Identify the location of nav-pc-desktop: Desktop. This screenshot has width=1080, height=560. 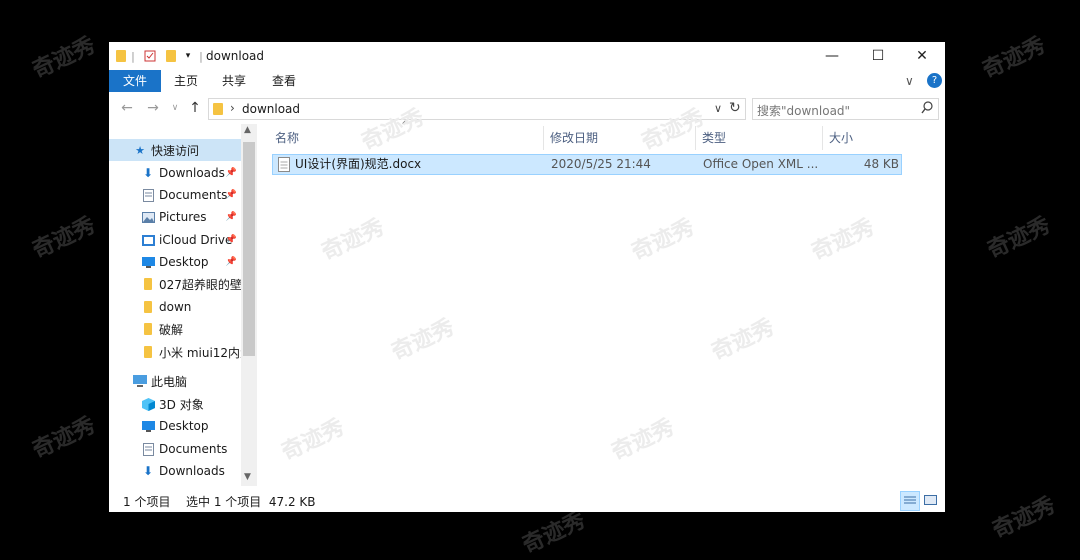
(175, 426).